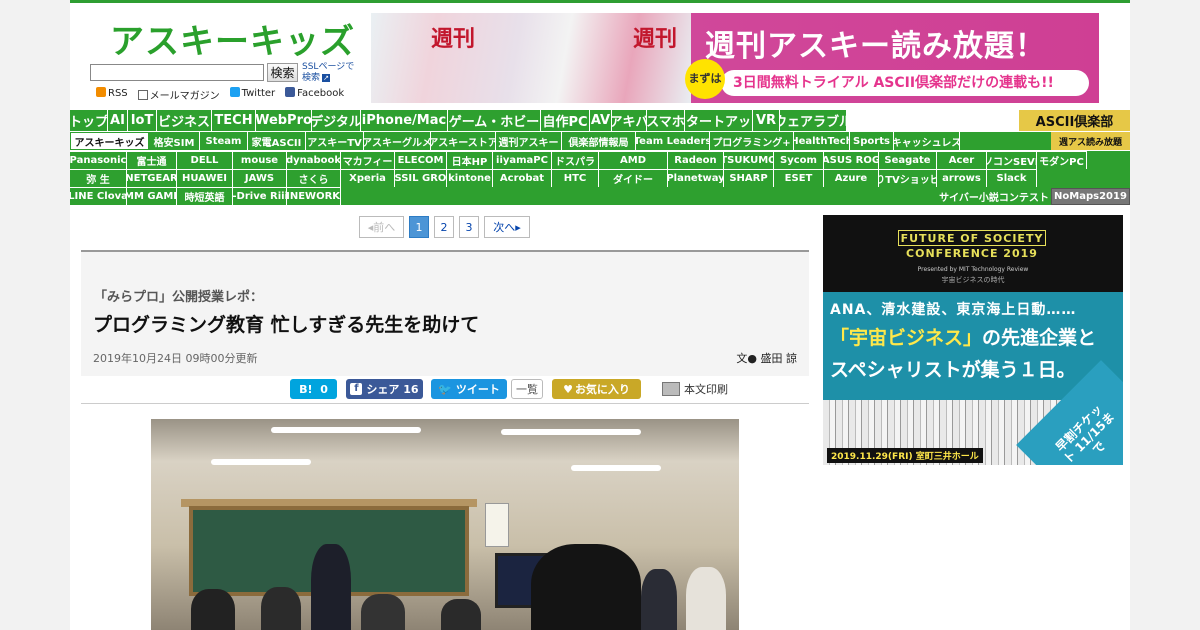  What do you see at coordinates (112, 94) in the screenshot?
I see `rss-link: RSS` at bounding box center [112, 94].